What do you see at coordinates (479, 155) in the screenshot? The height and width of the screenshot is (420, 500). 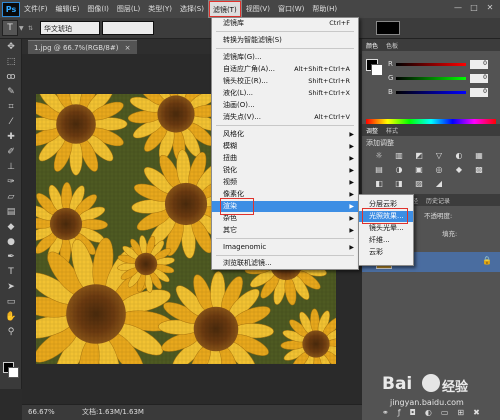 I see `hue-saturation-icon: ▦` at bounding box center [479, 155].